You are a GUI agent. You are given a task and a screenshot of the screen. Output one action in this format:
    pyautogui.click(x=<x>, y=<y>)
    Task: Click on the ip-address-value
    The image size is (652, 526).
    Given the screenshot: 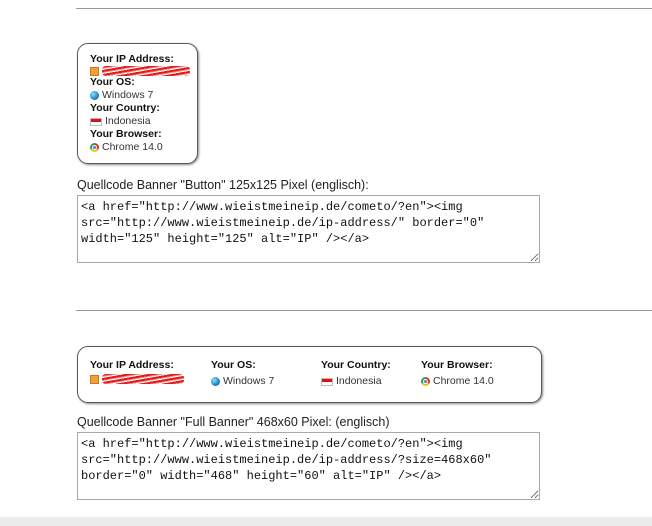 What is the action you would take?
    pyautogui.click(x=143, y=71)
    